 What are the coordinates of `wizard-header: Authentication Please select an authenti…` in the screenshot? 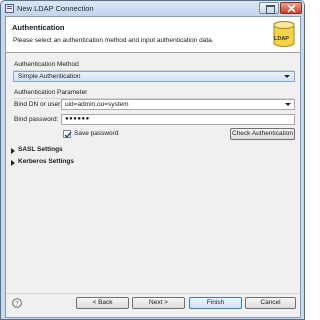 It's located at (153, 35).